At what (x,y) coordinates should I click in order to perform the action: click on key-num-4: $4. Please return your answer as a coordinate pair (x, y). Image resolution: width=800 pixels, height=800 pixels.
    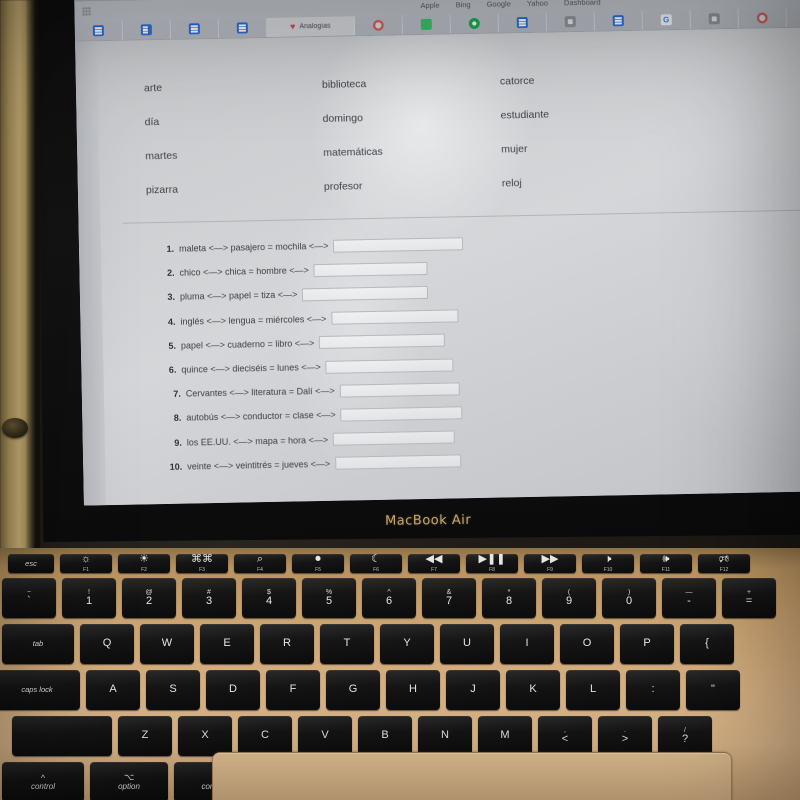
    Looking at the image, I should click on (269, 598).